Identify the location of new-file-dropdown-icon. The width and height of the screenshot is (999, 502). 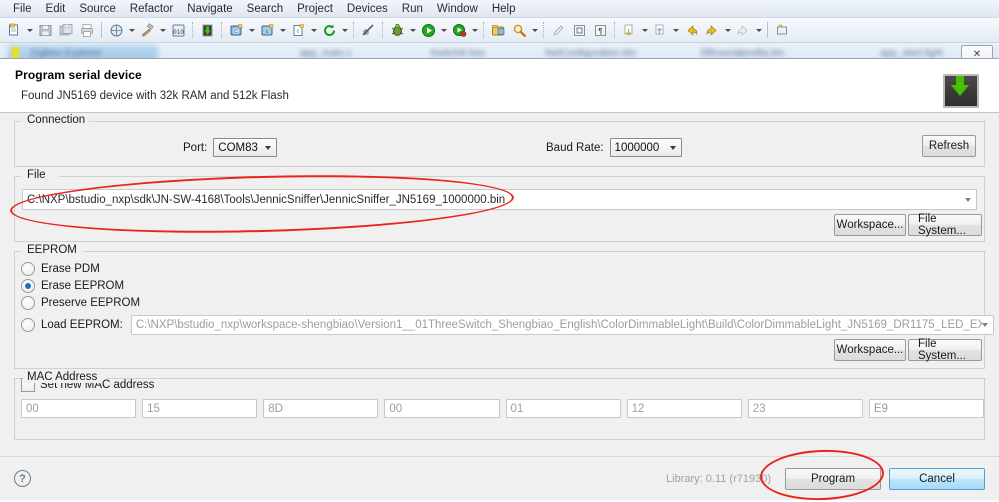
(29, 30).